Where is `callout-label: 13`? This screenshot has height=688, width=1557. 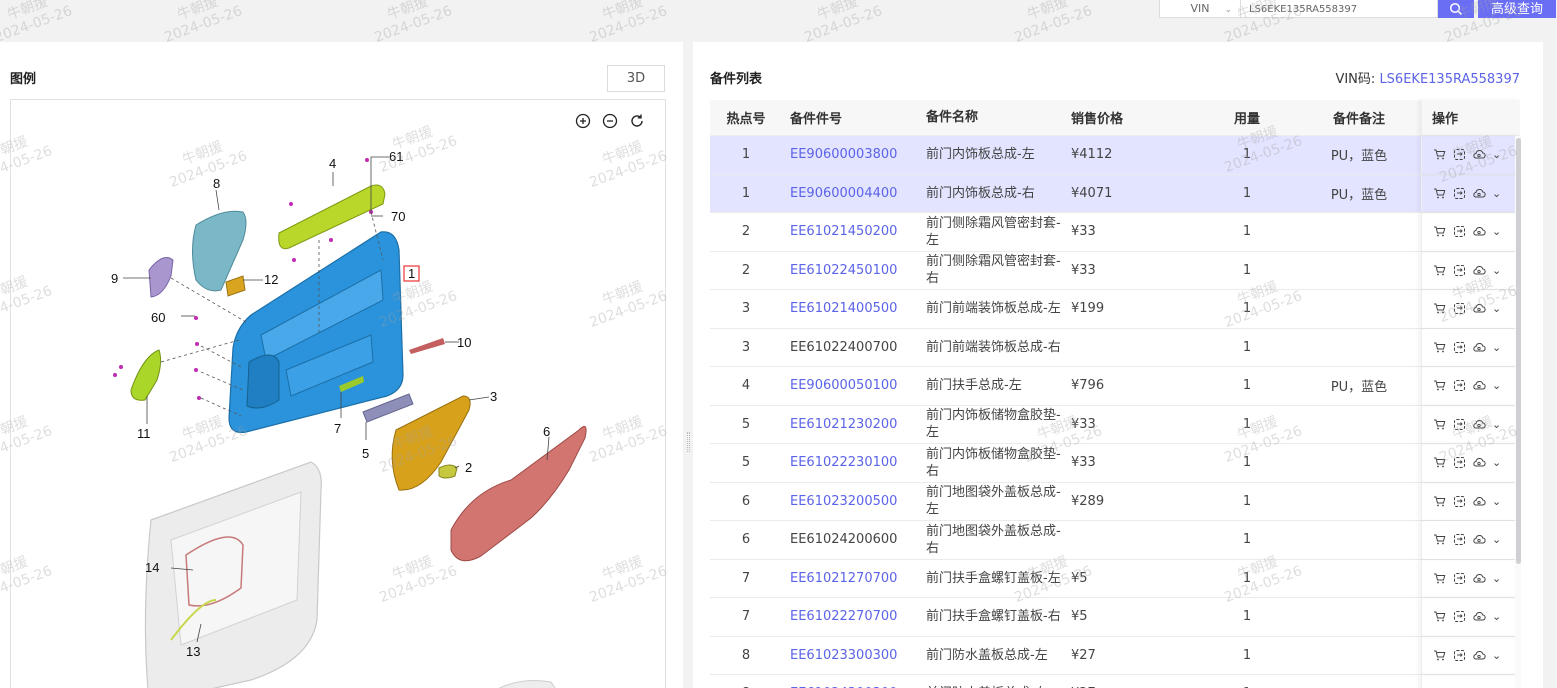
callout-label: 13 is located at coordinates (193, 651).